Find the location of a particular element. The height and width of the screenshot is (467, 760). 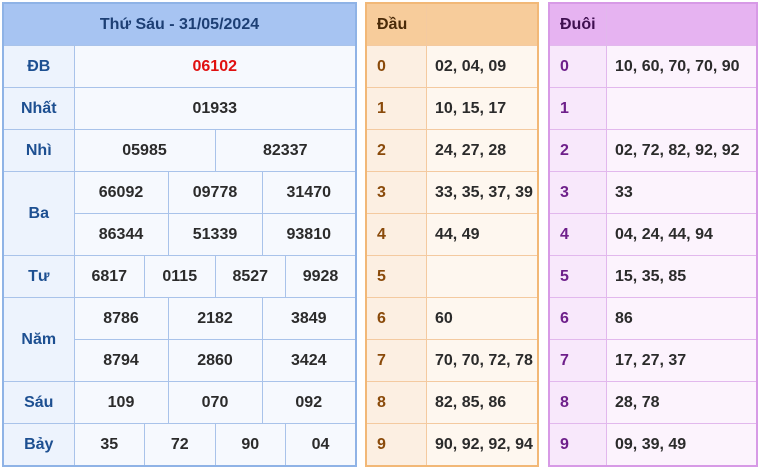

prize-number: 8527 is located at coordinates (250, 276).